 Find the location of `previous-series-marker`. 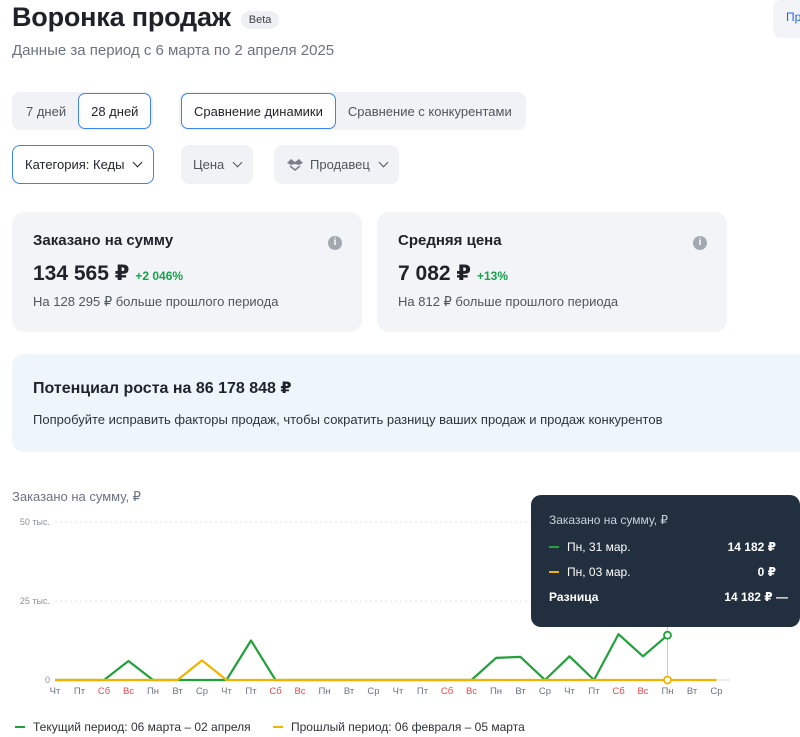

previous-series-marker is located at coordinates (554, 572).